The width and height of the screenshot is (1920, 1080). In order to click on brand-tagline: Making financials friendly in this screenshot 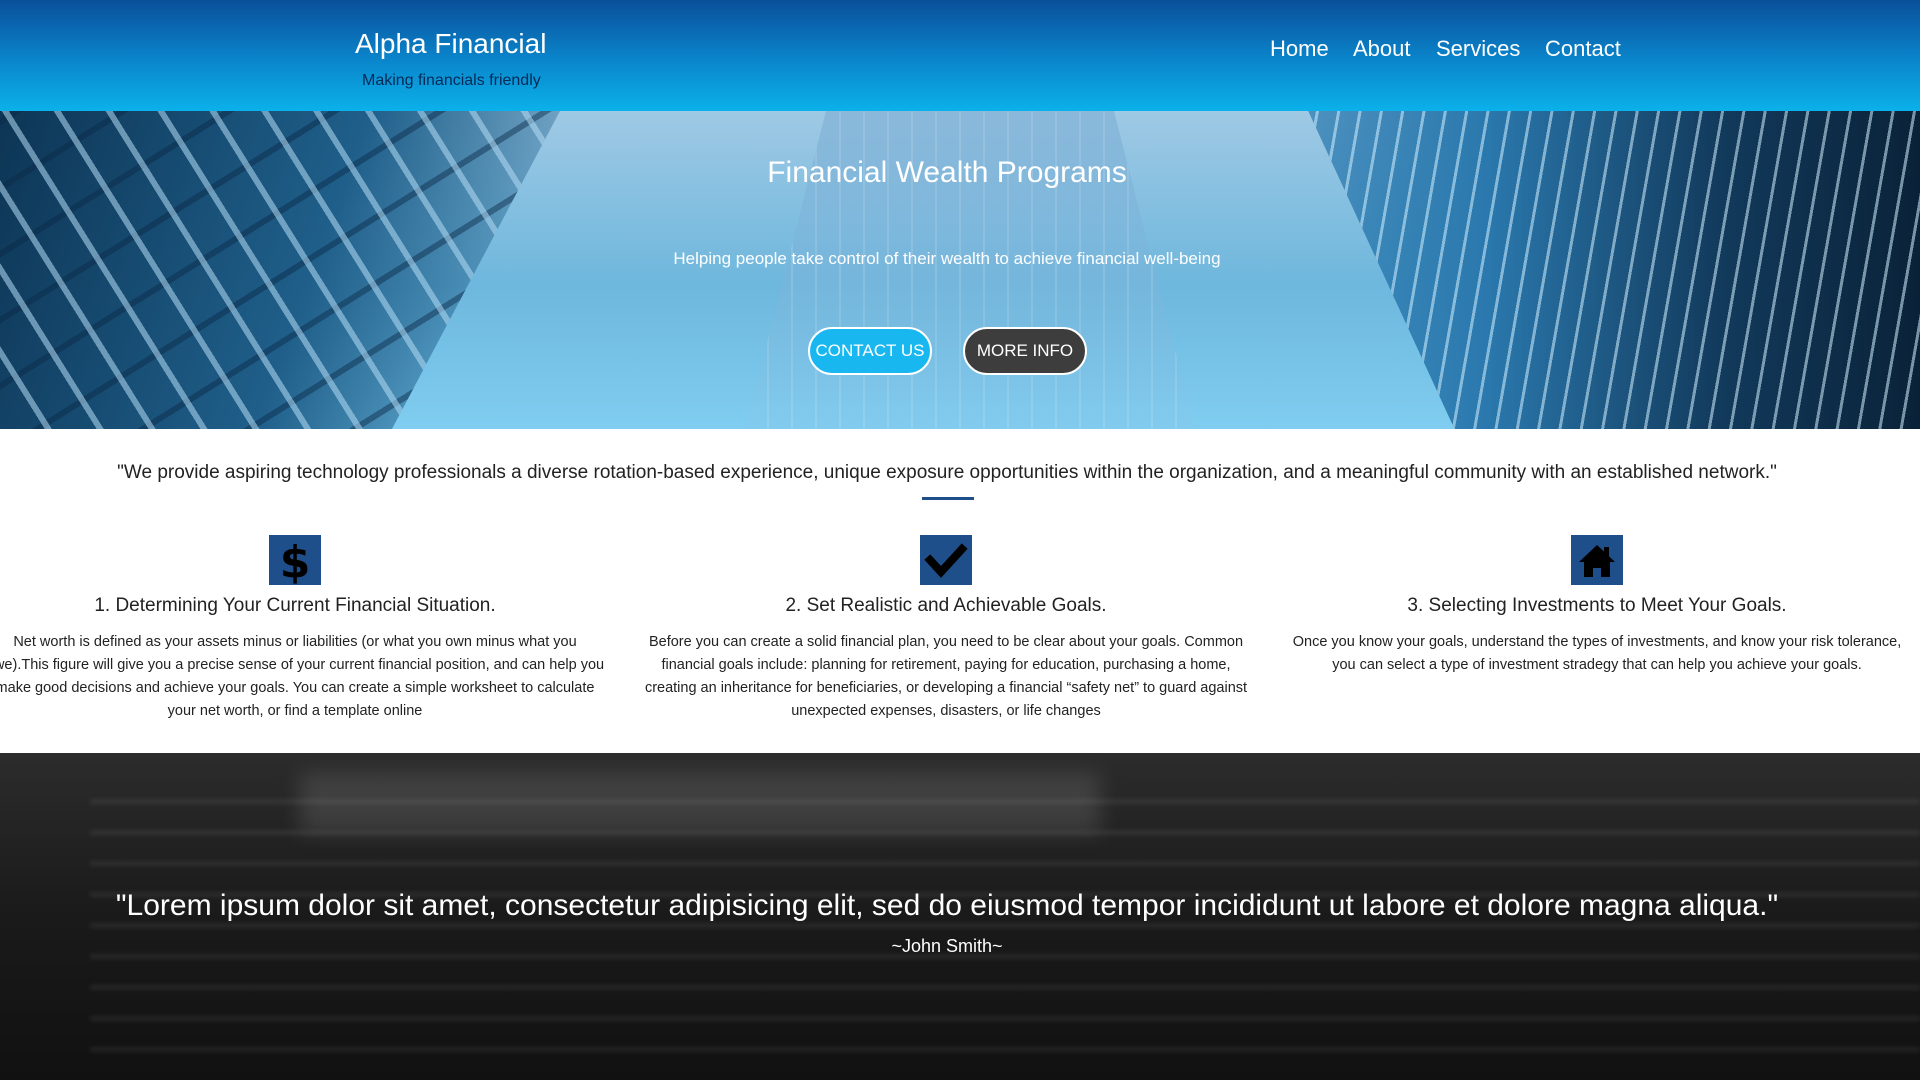, I will do `click(451, 80)`.